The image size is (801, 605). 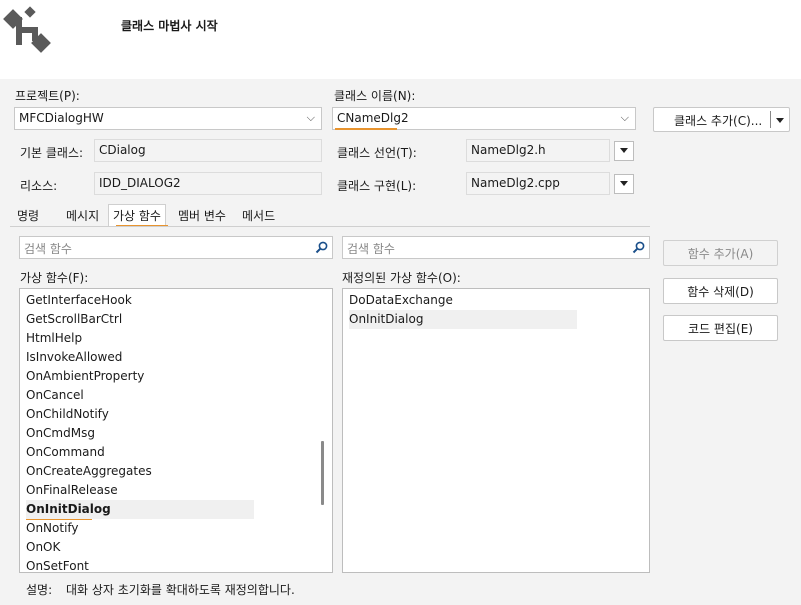 What do you see at coordinates (258, 216) in the screenshot?
I see `tab-methods: 메서드` at bounding box center [258, 216].